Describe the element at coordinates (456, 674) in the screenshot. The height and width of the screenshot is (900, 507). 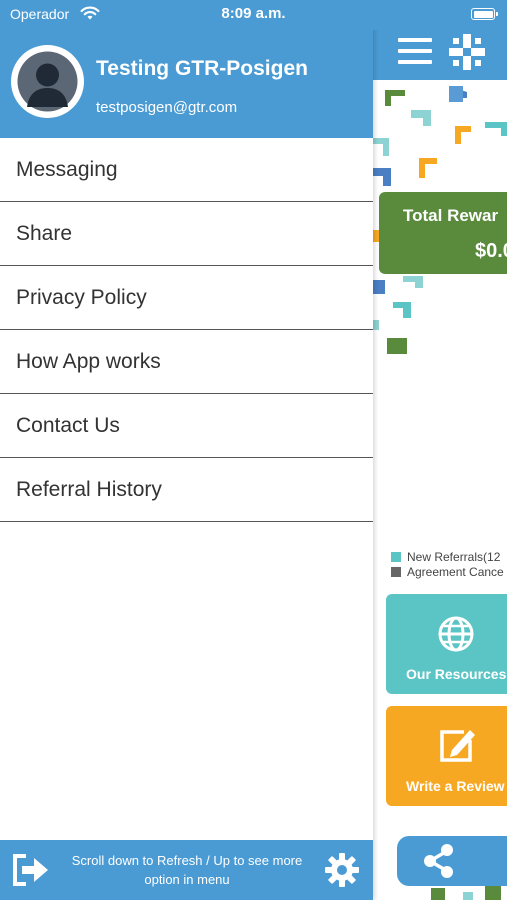
I see `our-resources-label: Our Resources` at that location.